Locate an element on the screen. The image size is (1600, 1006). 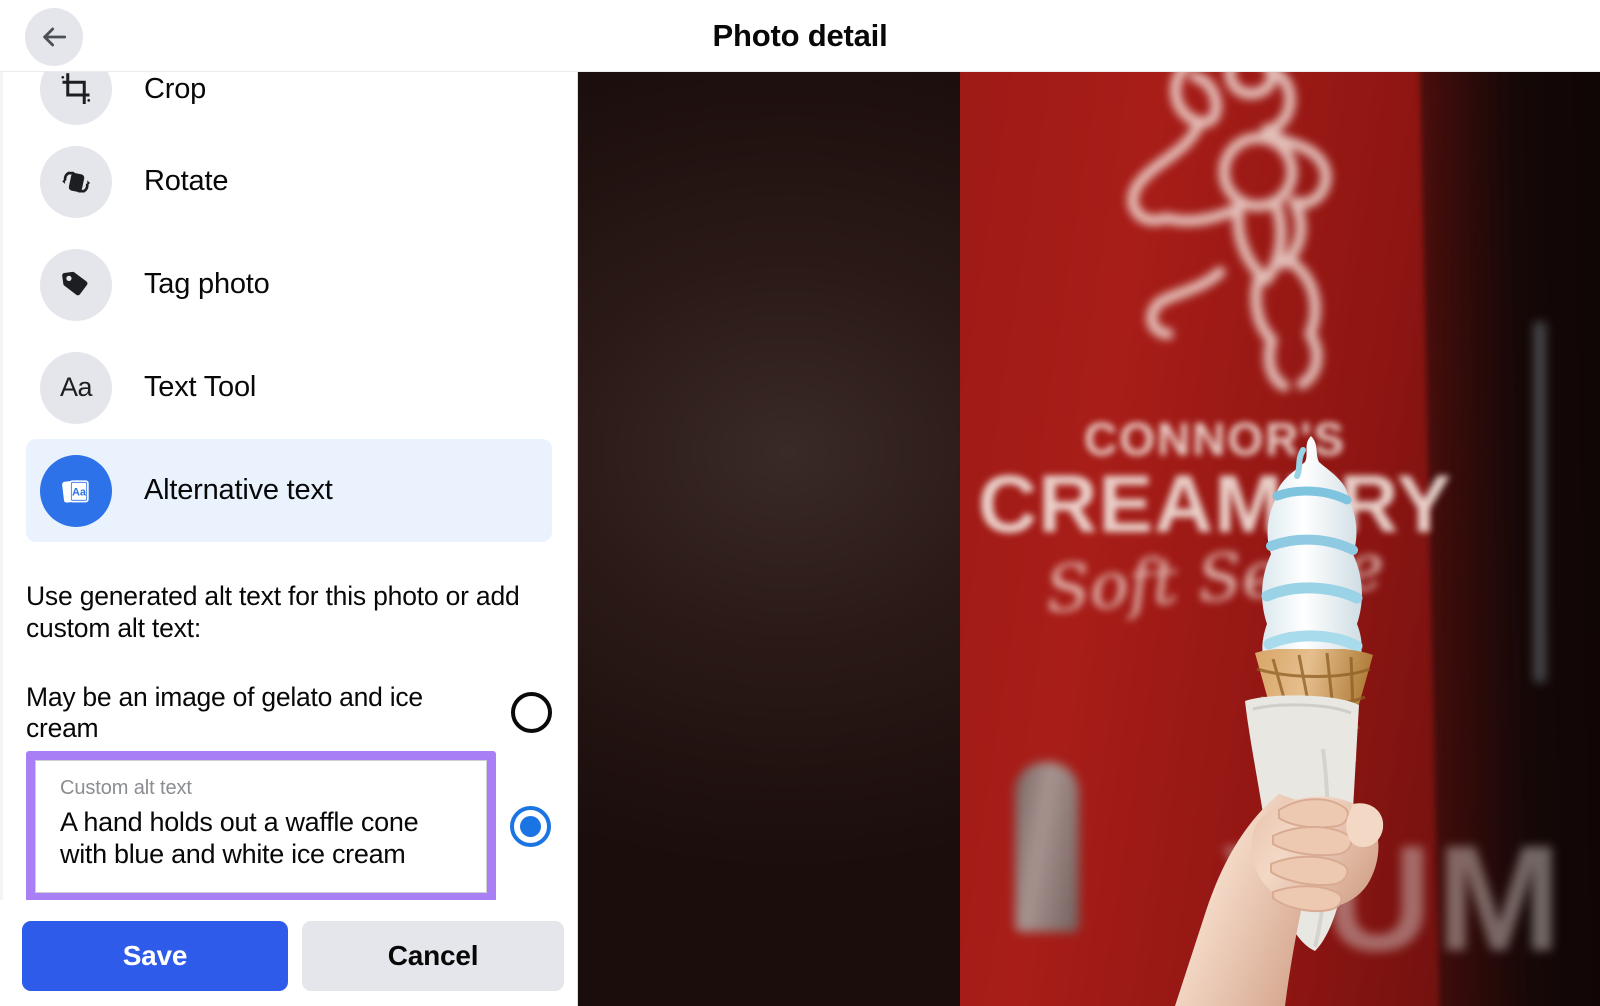
sidebar-item-label: Alternative text is located at coordinates (238, 490).